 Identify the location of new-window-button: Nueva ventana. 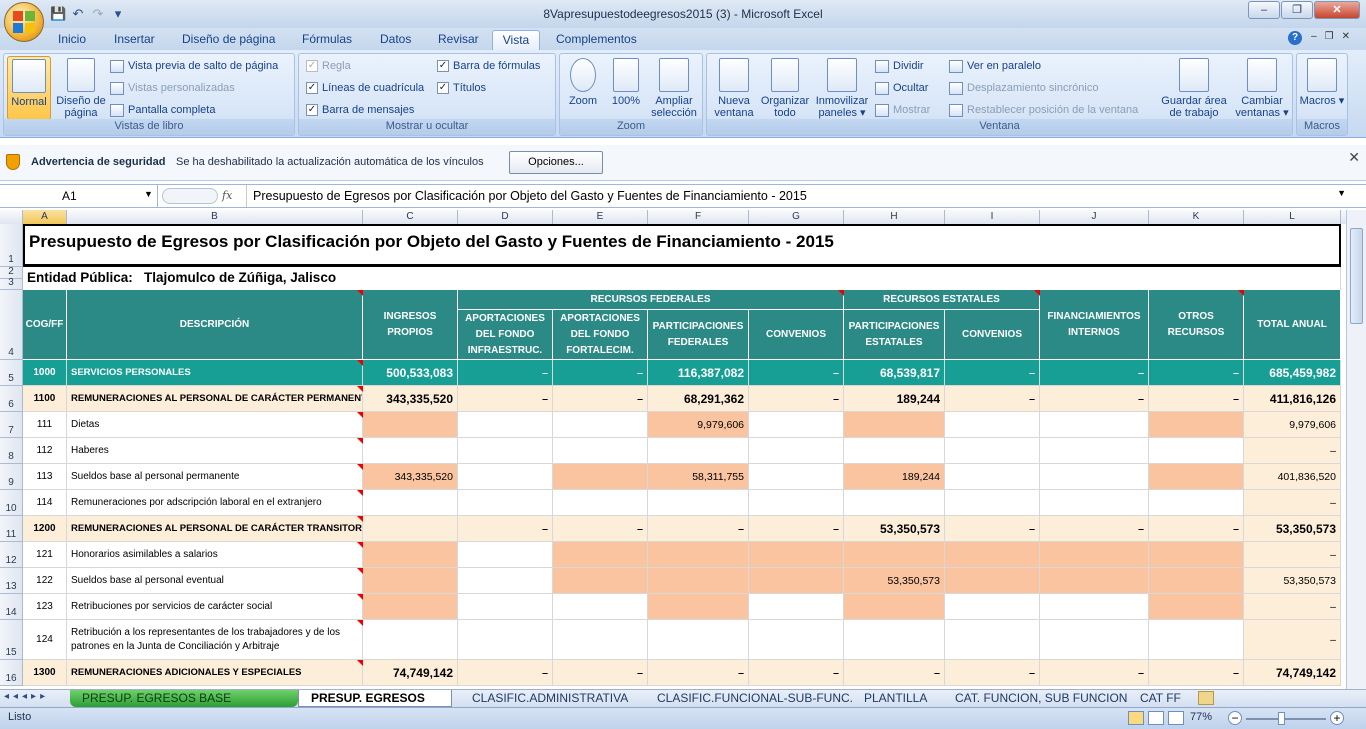
(734, 88).